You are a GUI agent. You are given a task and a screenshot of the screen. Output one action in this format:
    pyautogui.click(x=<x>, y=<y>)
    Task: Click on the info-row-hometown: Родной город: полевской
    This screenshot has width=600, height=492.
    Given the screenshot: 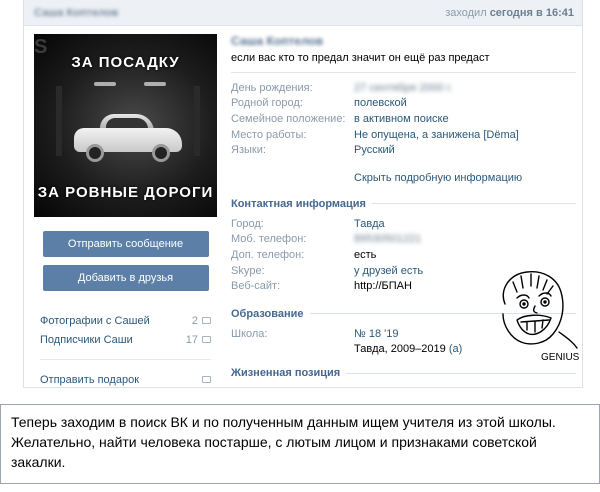 What is the action you would take?
    pyautogui.click(x=319, y=103)
    